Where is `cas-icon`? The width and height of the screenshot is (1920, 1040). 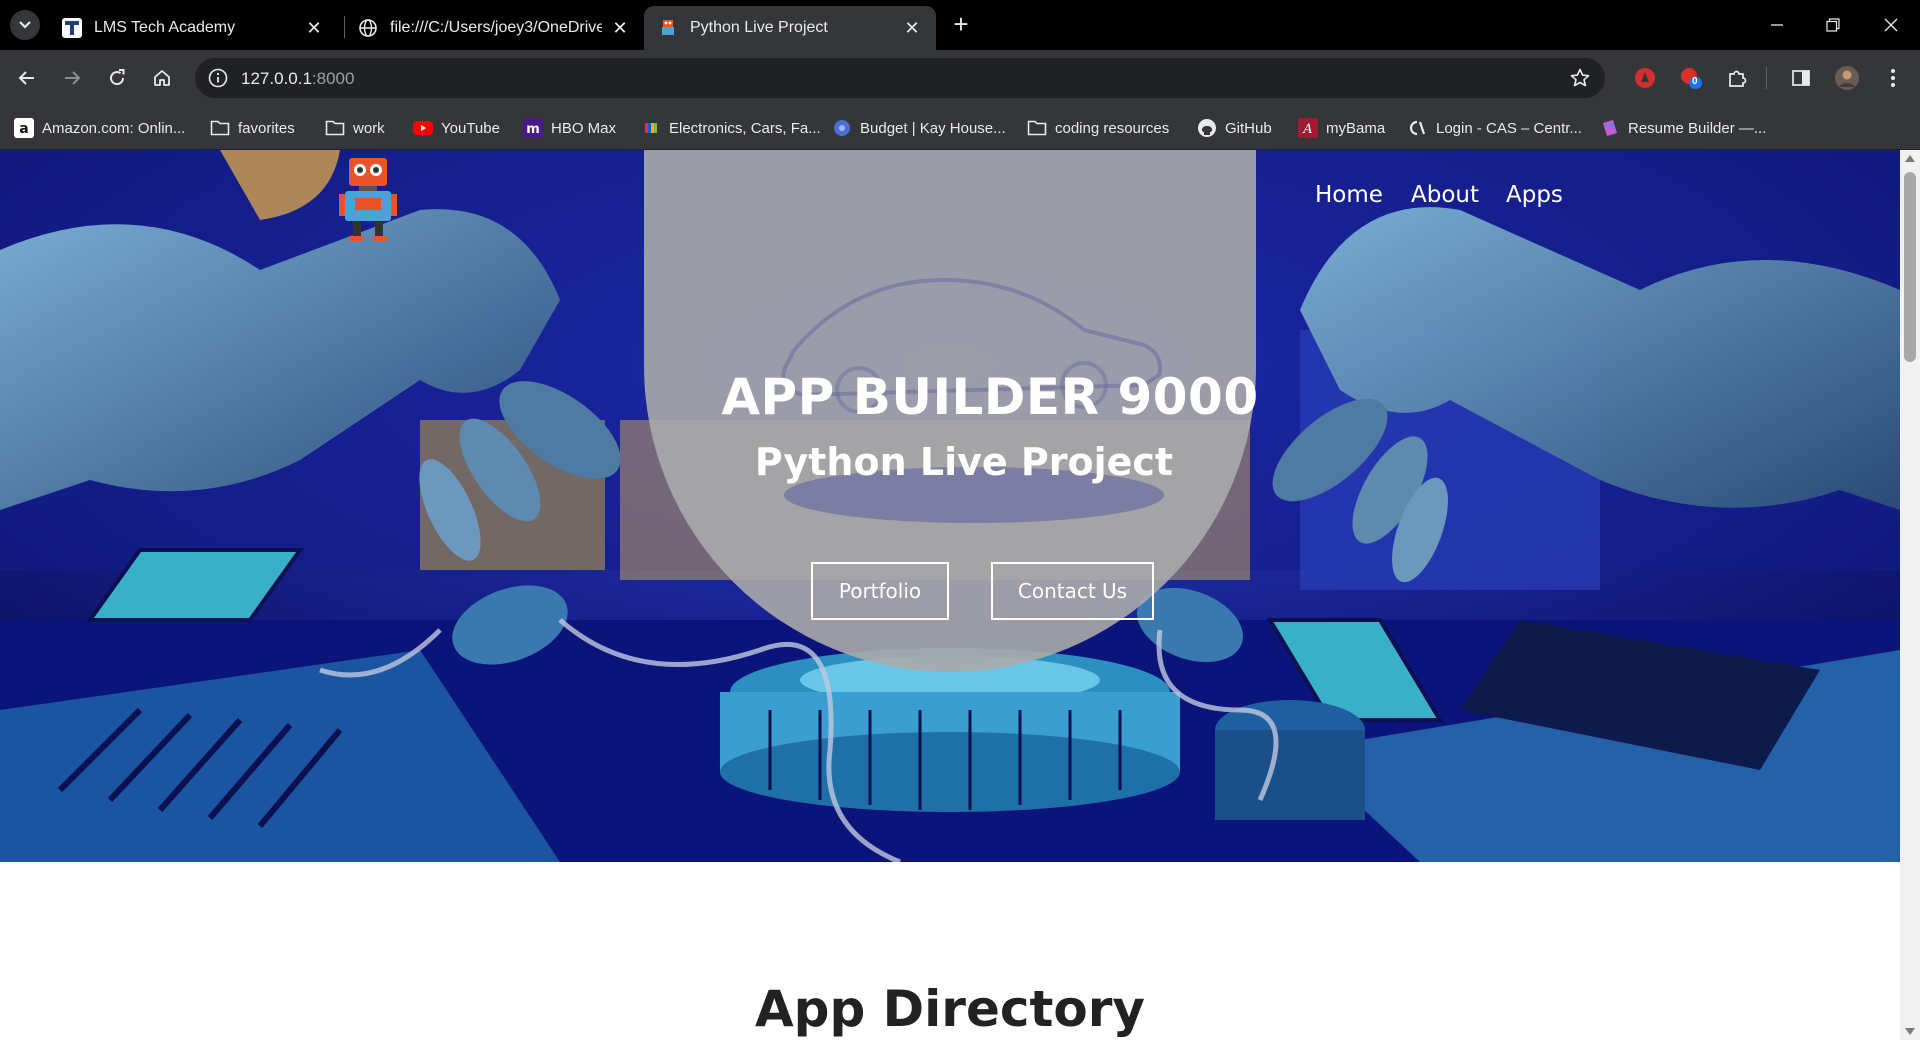 cas-icon is located at coordinates (1418, 128).